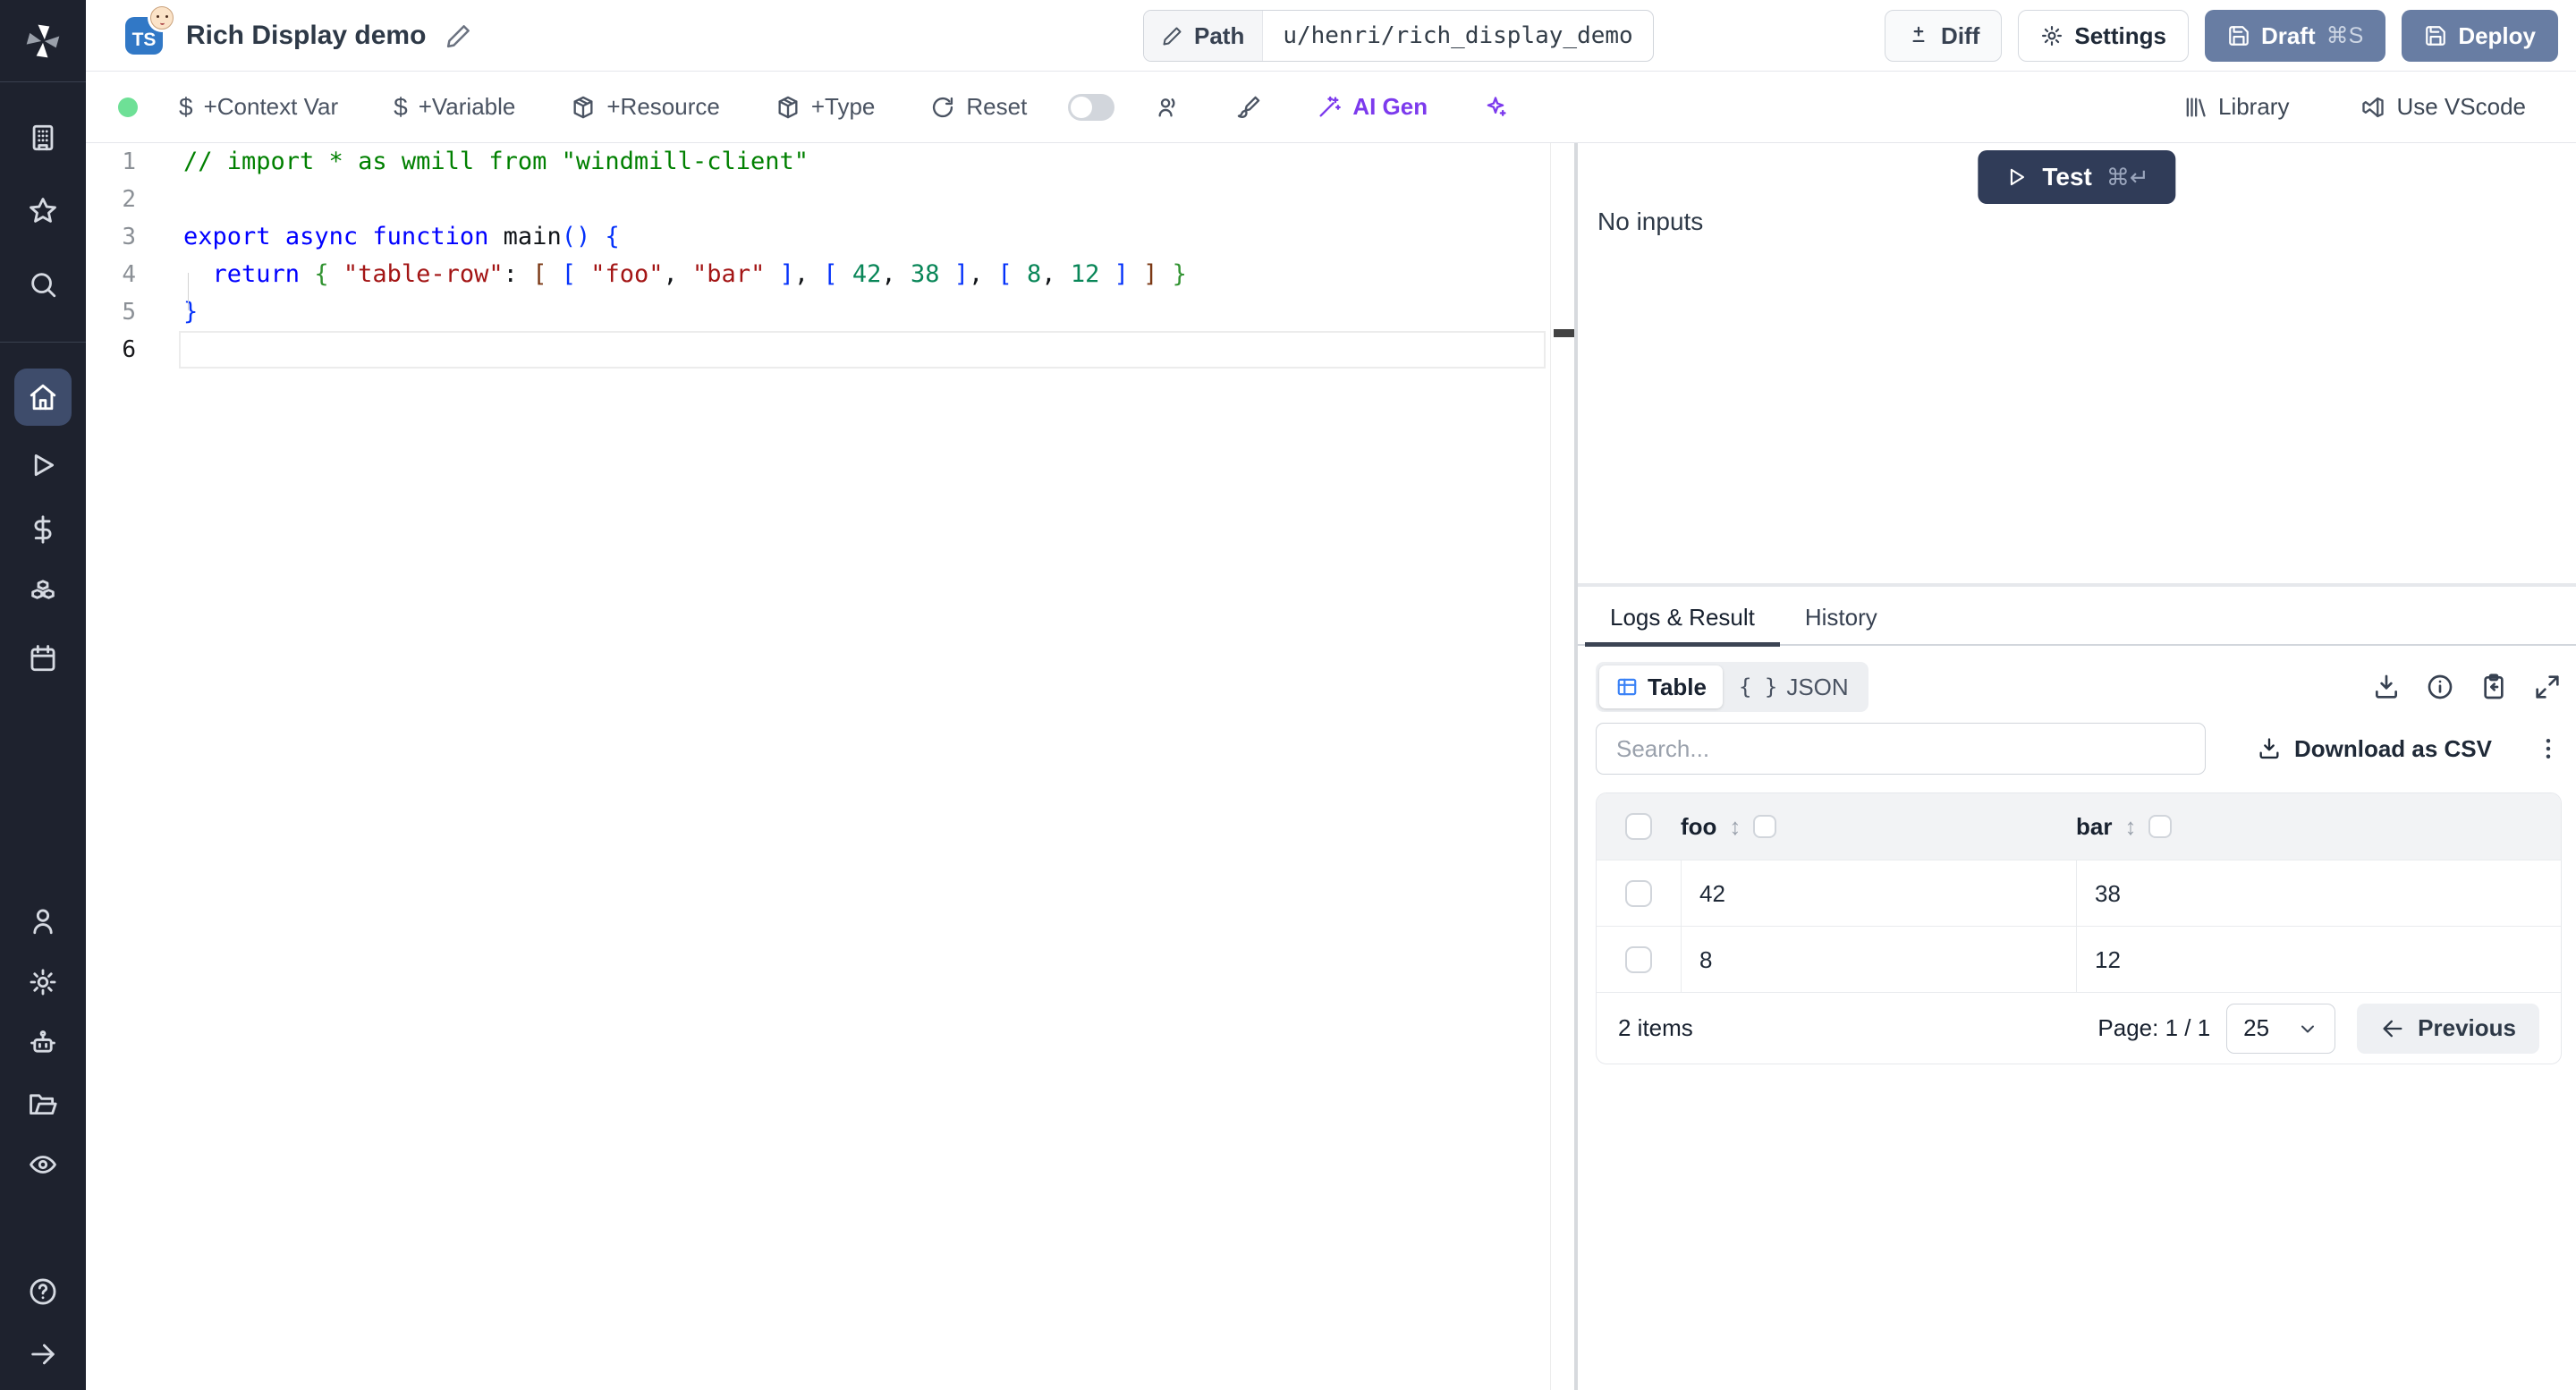 The width and height of the screenshot is (2576, 1390). Describe the element at coordinates (2017, 177) in the screenshot. I see `play-icon` at that location.